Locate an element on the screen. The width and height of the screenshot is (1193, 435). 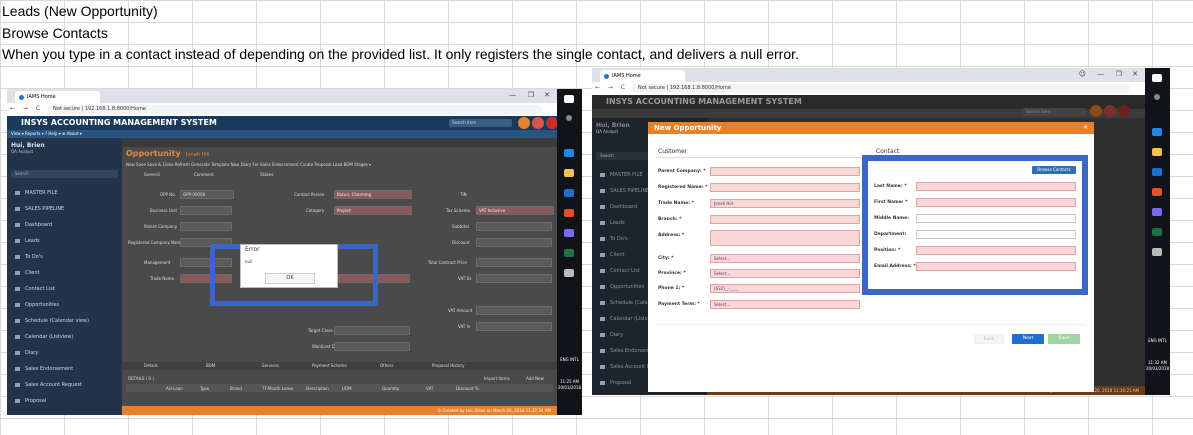
first-name-input is located at coordinates (996, 202).